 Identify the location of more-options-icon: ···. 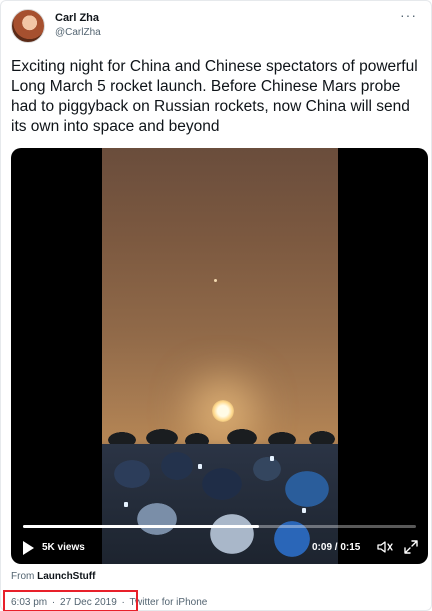
(408, 15).